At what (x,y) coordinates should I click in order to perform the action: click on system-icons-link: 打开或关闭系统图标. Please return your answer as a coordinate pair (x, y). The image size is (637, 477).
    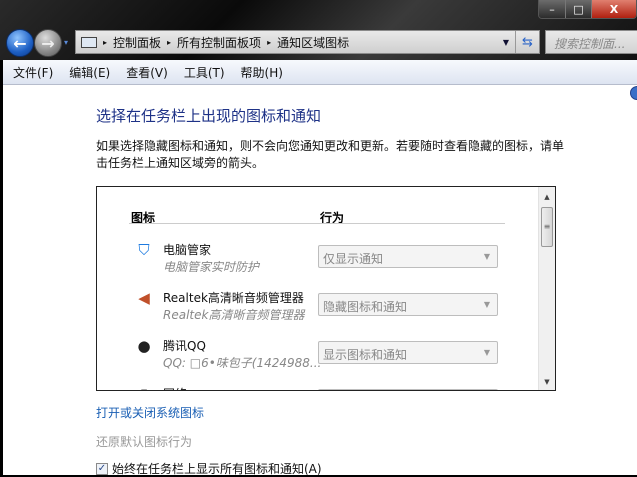
    Looking at the image, I should click on (150, 412).